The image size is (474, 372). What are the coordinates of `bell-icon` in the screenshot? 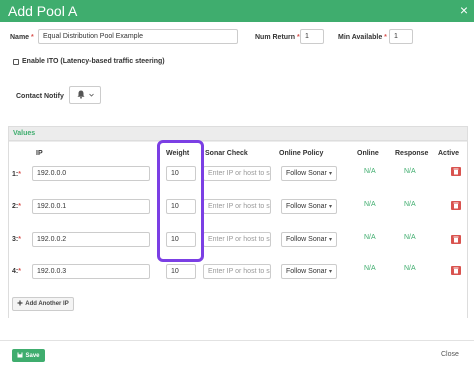 It's located at (81, 95).